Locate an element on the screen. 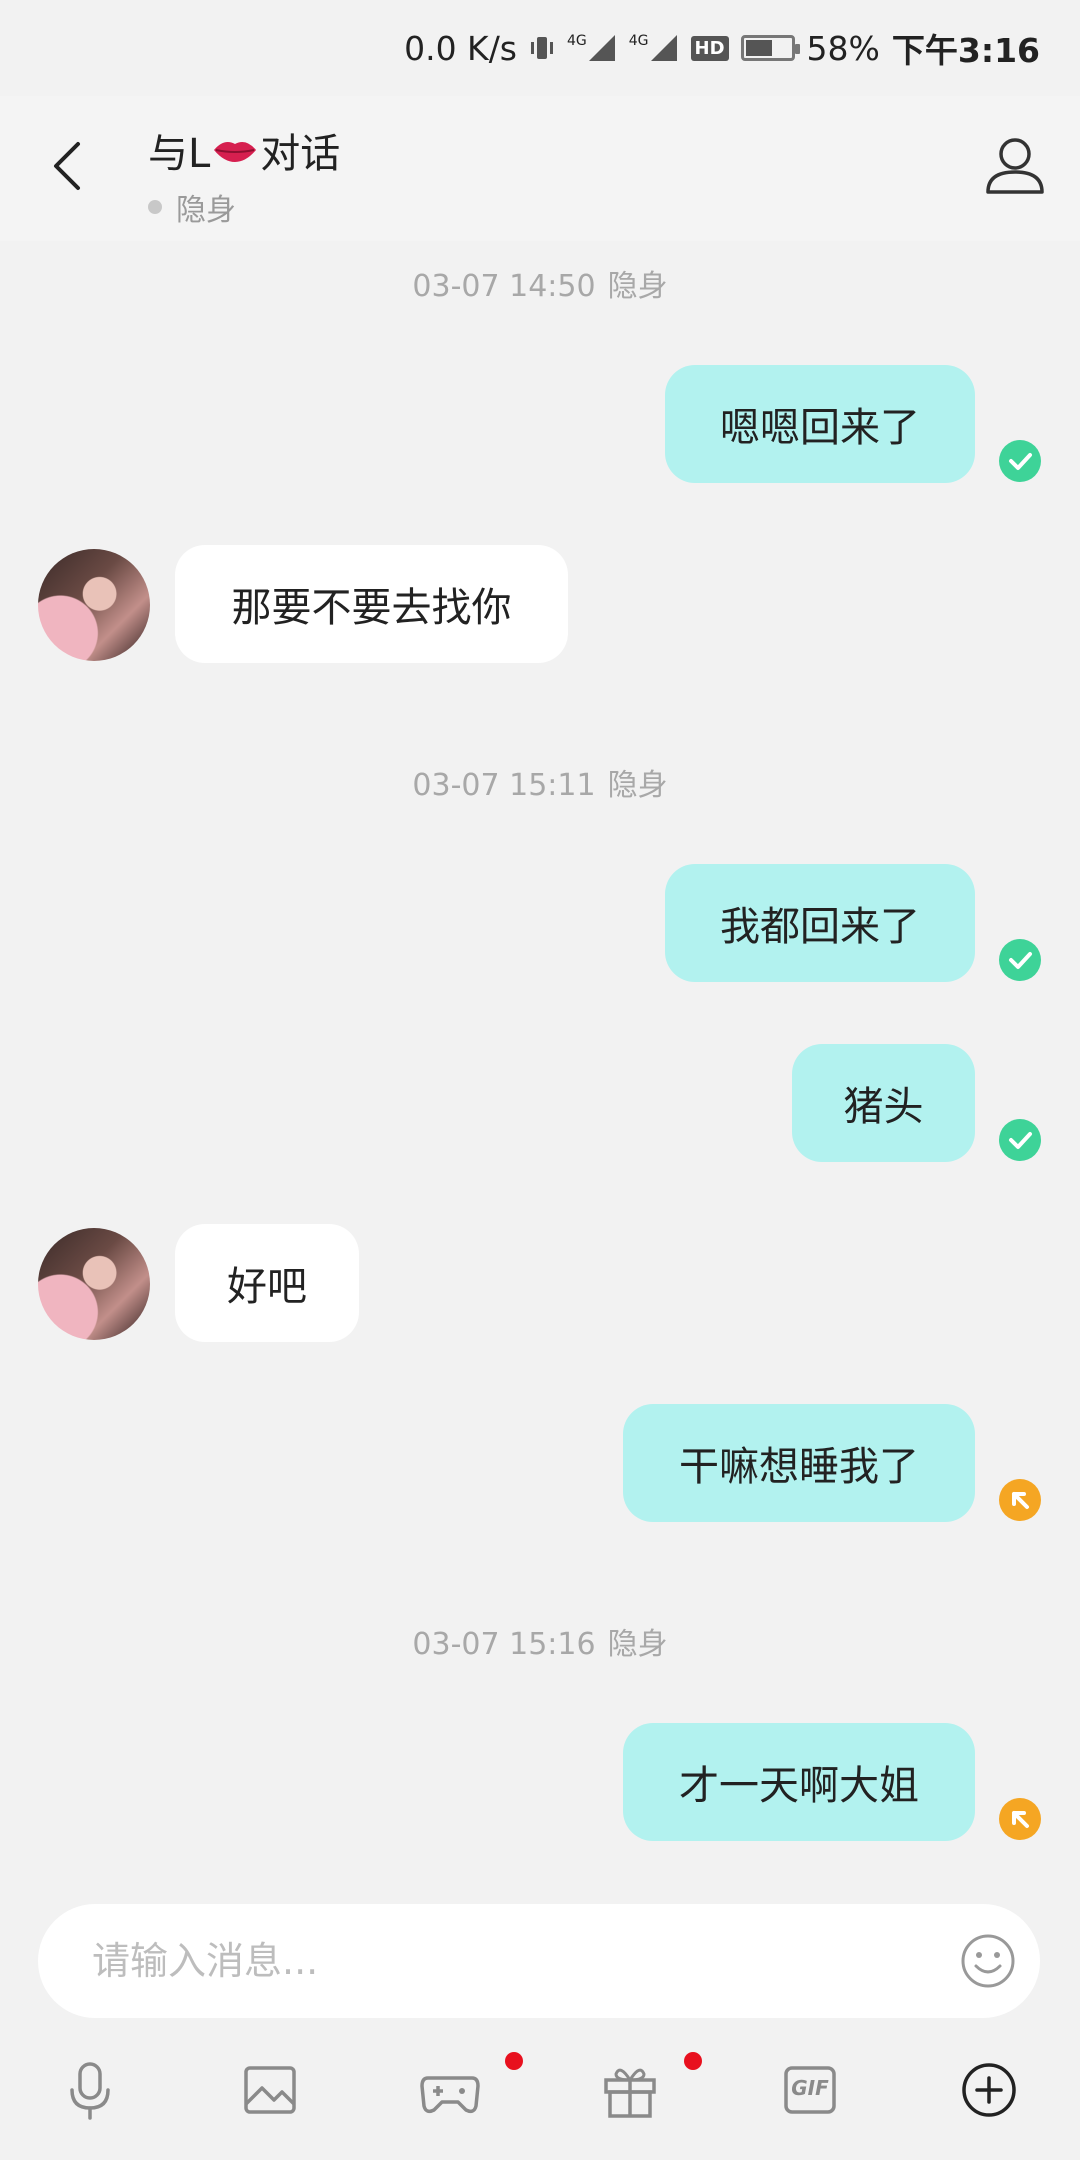 This screenshot has width=1080, height=2160. microphone-icon is located at coordinates (90, 2091).